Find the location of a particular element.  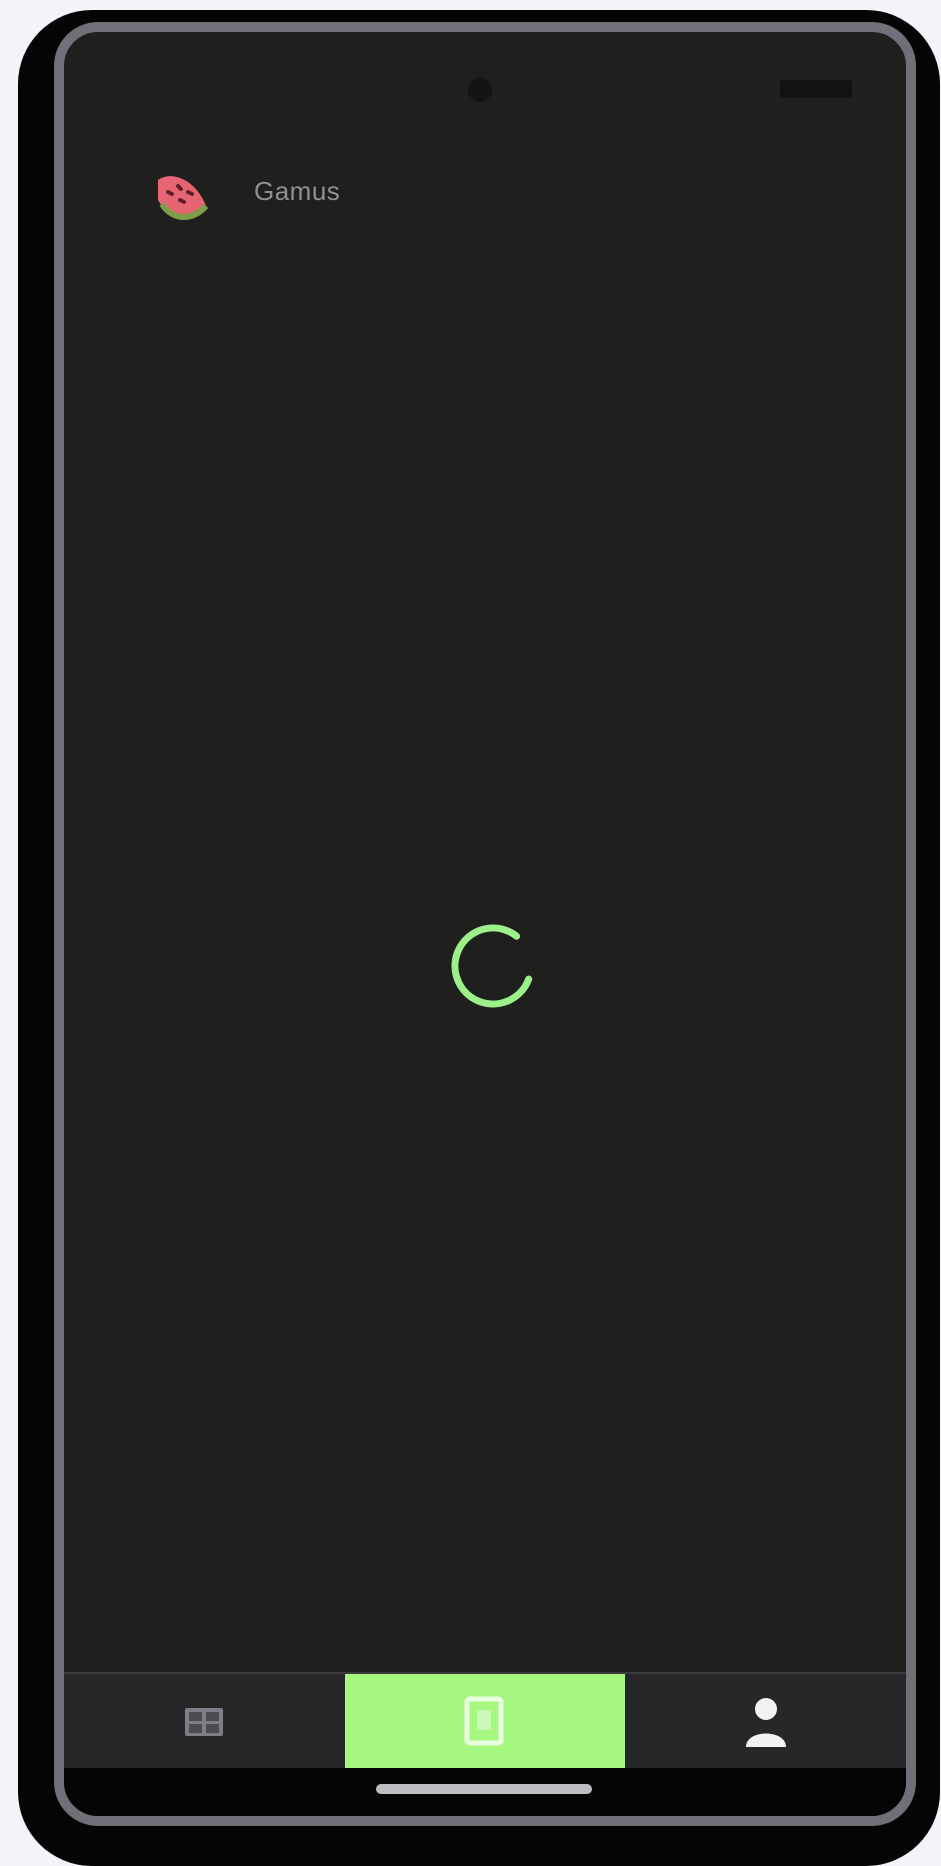

gesture-area is located at coordinates (485, 1792).